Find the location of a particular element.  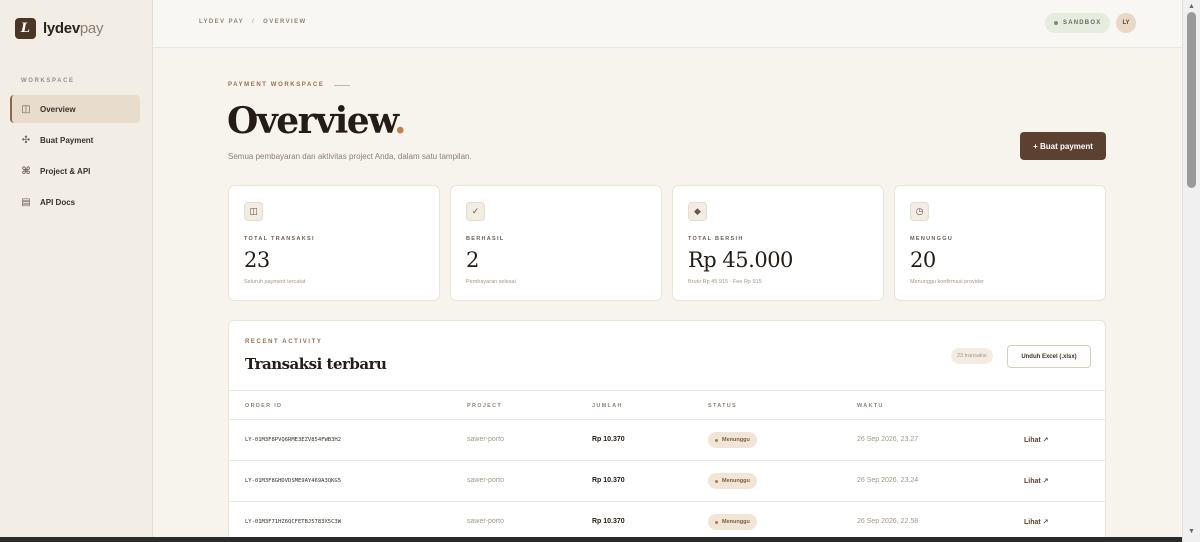

vertical-scrollbar: ▲ ▼ is located at coordinates (1191, 271).